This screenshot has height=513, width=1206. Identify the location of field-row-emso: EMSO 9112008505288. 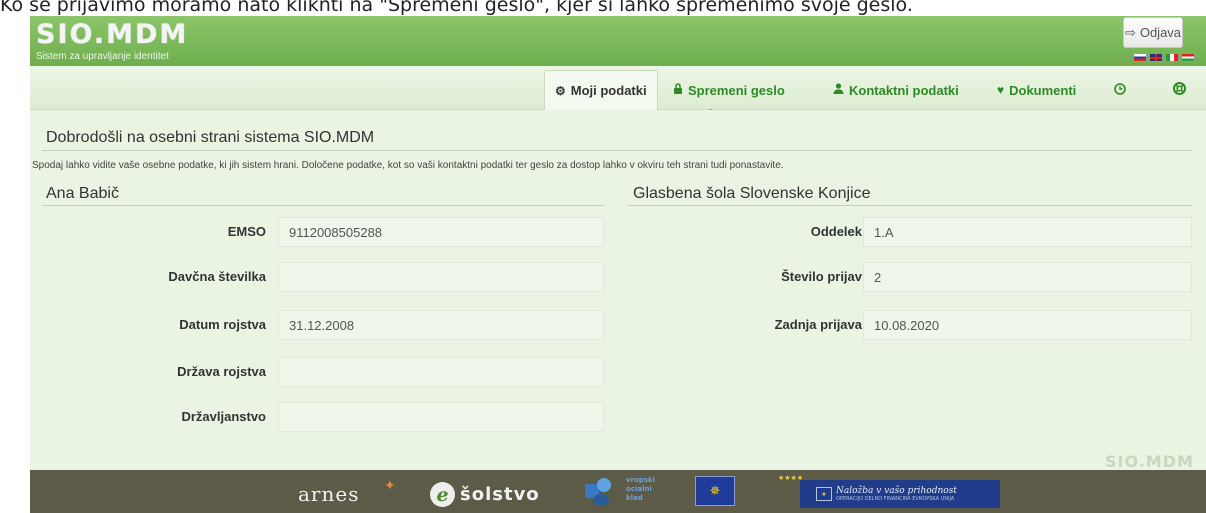
(317, 232).